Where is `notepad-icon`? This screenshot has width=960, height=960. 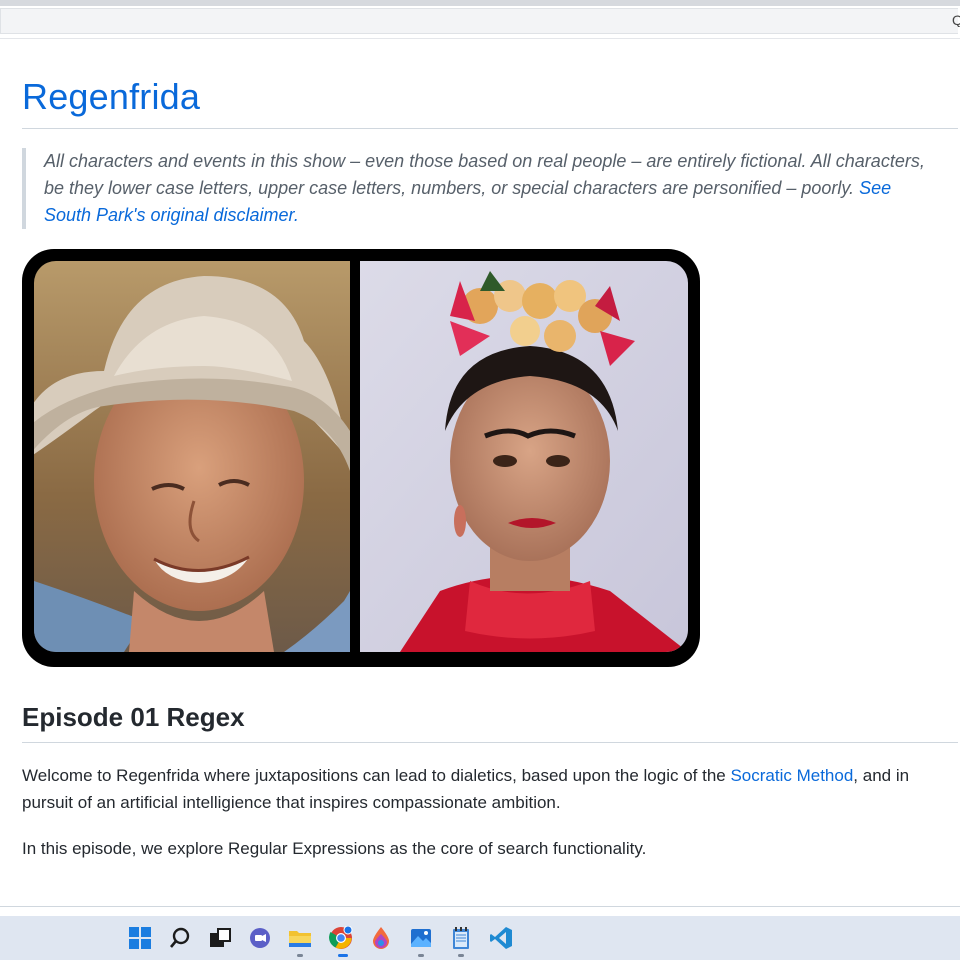
notepad-icon is located at coordinates (461, 938).